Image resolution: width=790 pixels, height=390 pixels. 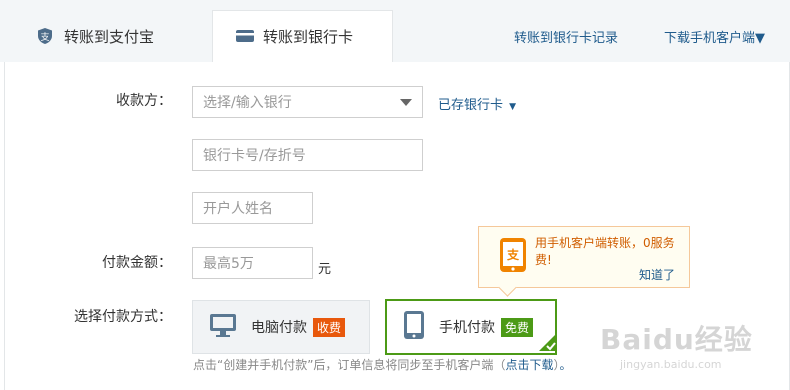 I want to click on amount-label: 付款金额：, so click(x=137, y=263).